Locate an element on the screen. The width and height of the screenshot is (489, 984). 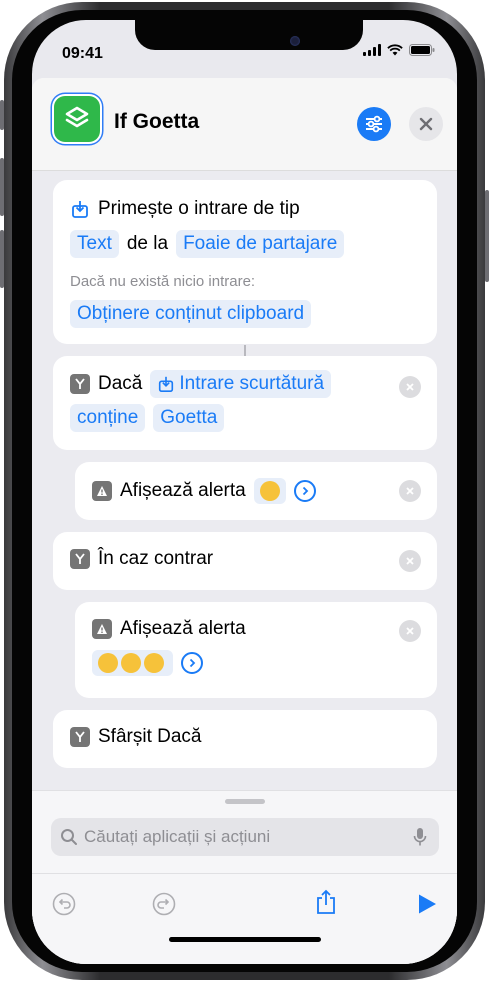
search-field: Căutați aplicații și acțiuni is located at coordinates (245, 837).